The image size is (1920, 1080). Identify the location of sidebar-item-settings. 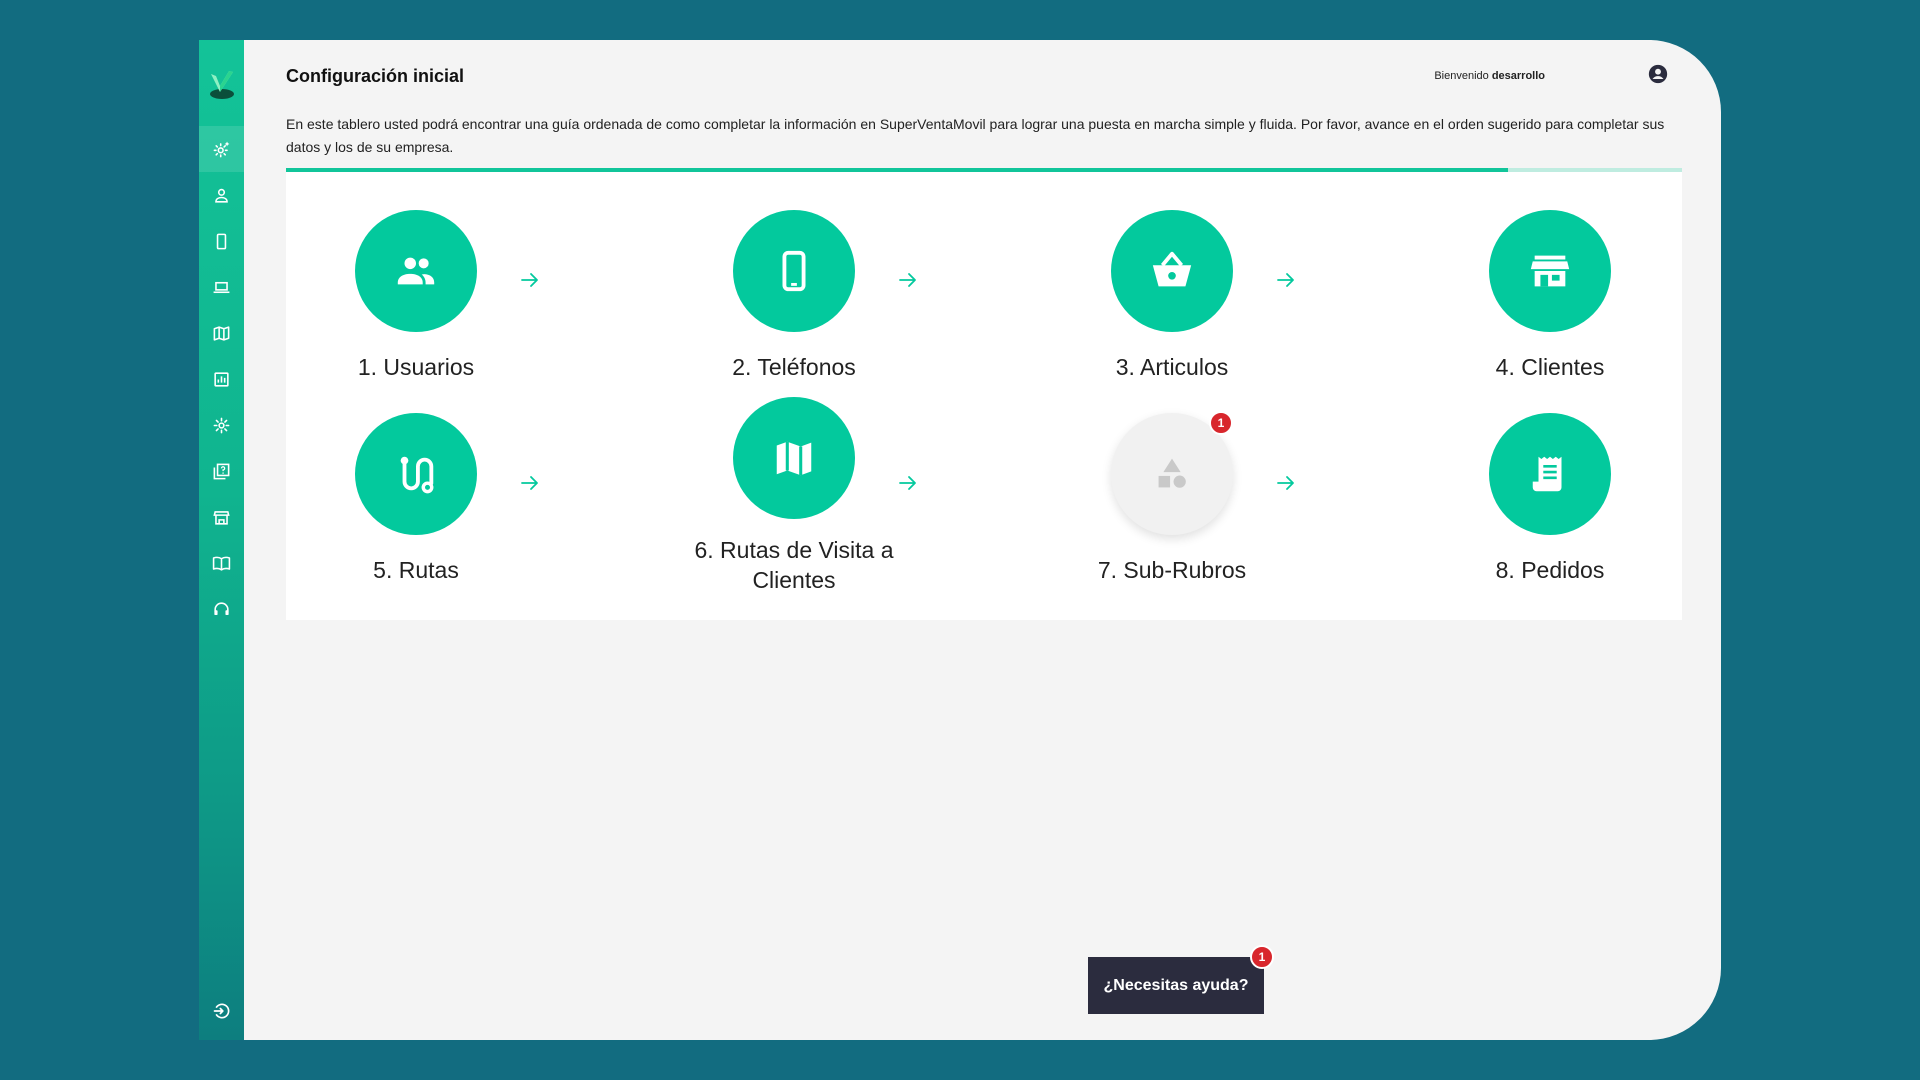
(221, 425).